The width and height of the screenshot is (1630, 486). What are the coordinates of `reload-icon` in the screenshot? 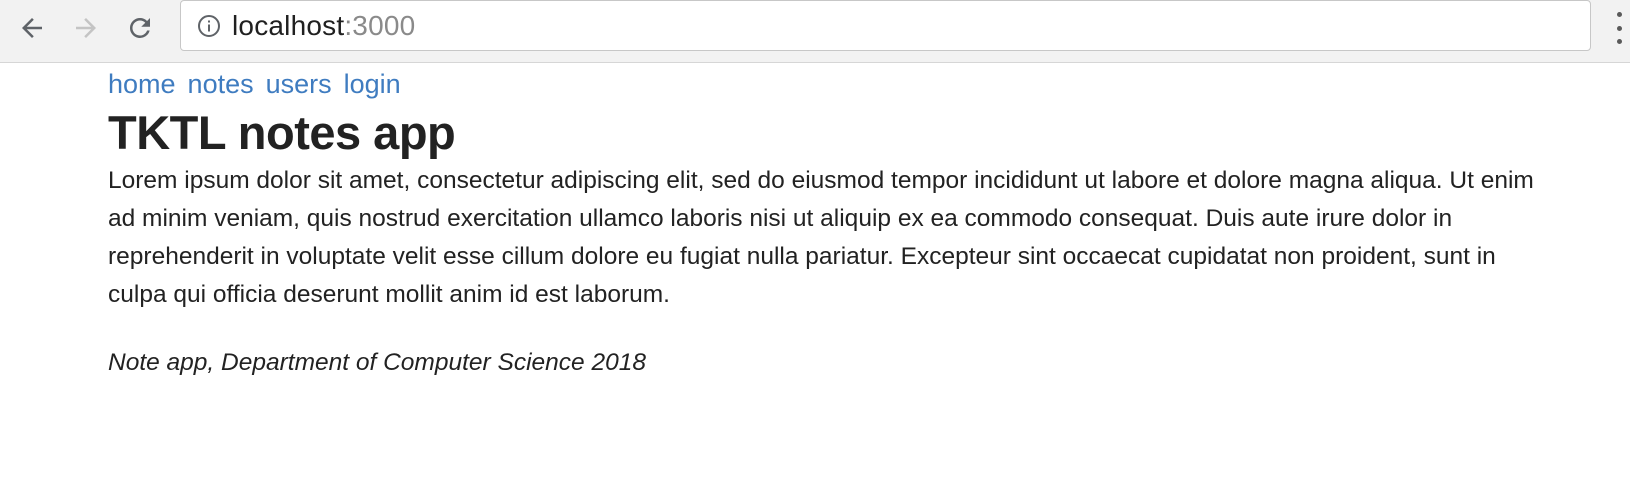 It's located at (139, 27).